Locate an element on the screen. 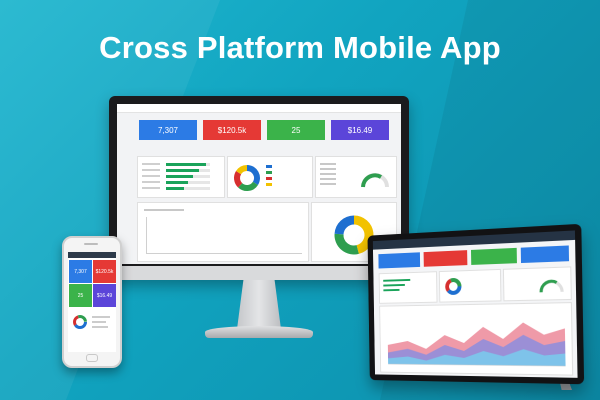  tablet-area-chart is located at coordinates (476, 348).